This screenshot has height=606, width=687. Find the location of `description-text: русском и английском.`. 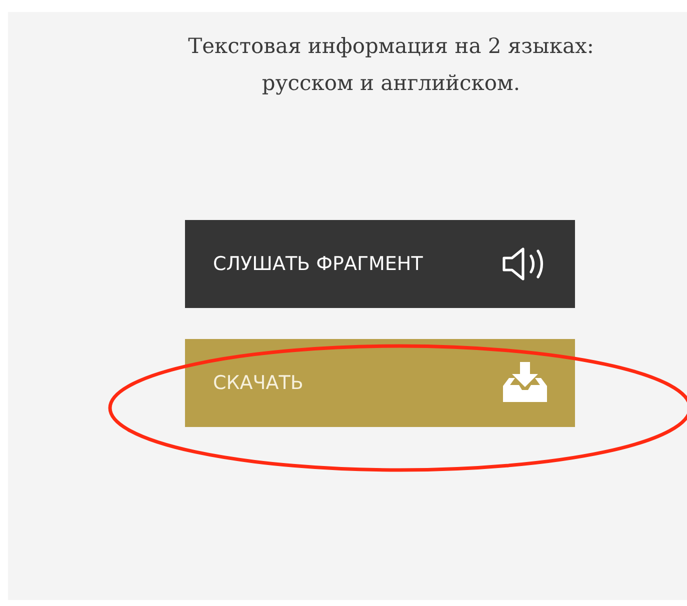

description-text: русском и английском. is located at coordinates (391, 83).